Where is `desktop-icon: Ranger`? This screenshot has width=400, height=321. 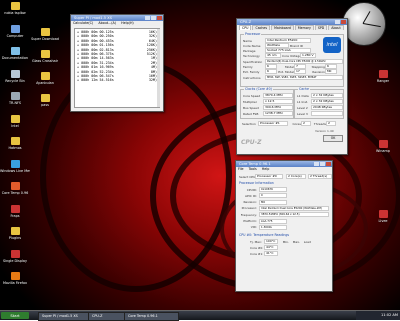
desktop-icon: Ranger is located at coordinates (383, 81).